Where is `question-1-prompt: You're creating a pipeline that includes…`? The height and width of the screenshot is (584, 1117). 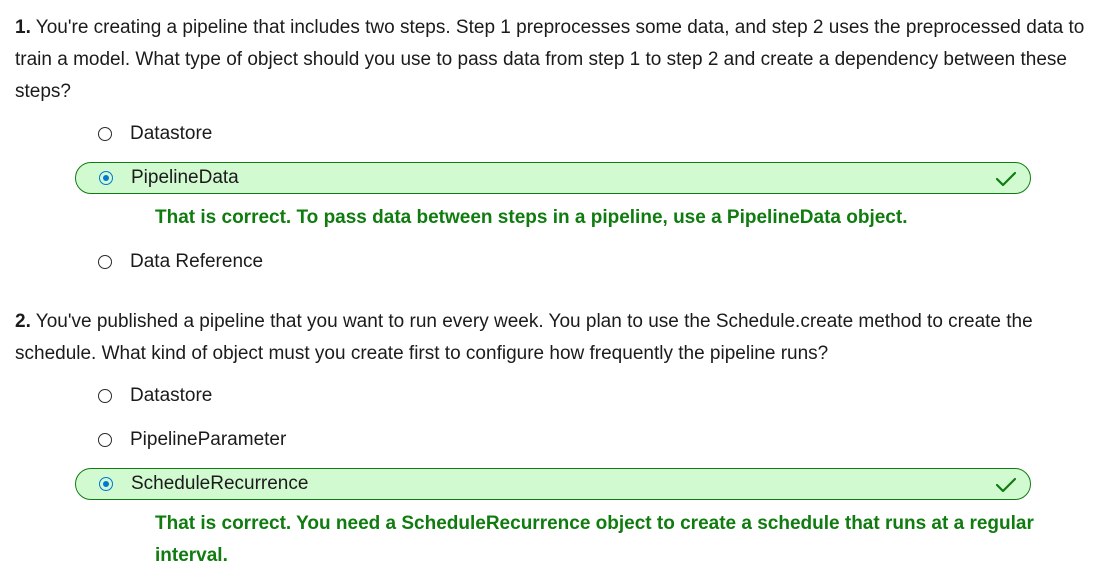 question-1-prompt: You're creating a pipeline that includes… is located at coordinates (550, 59).